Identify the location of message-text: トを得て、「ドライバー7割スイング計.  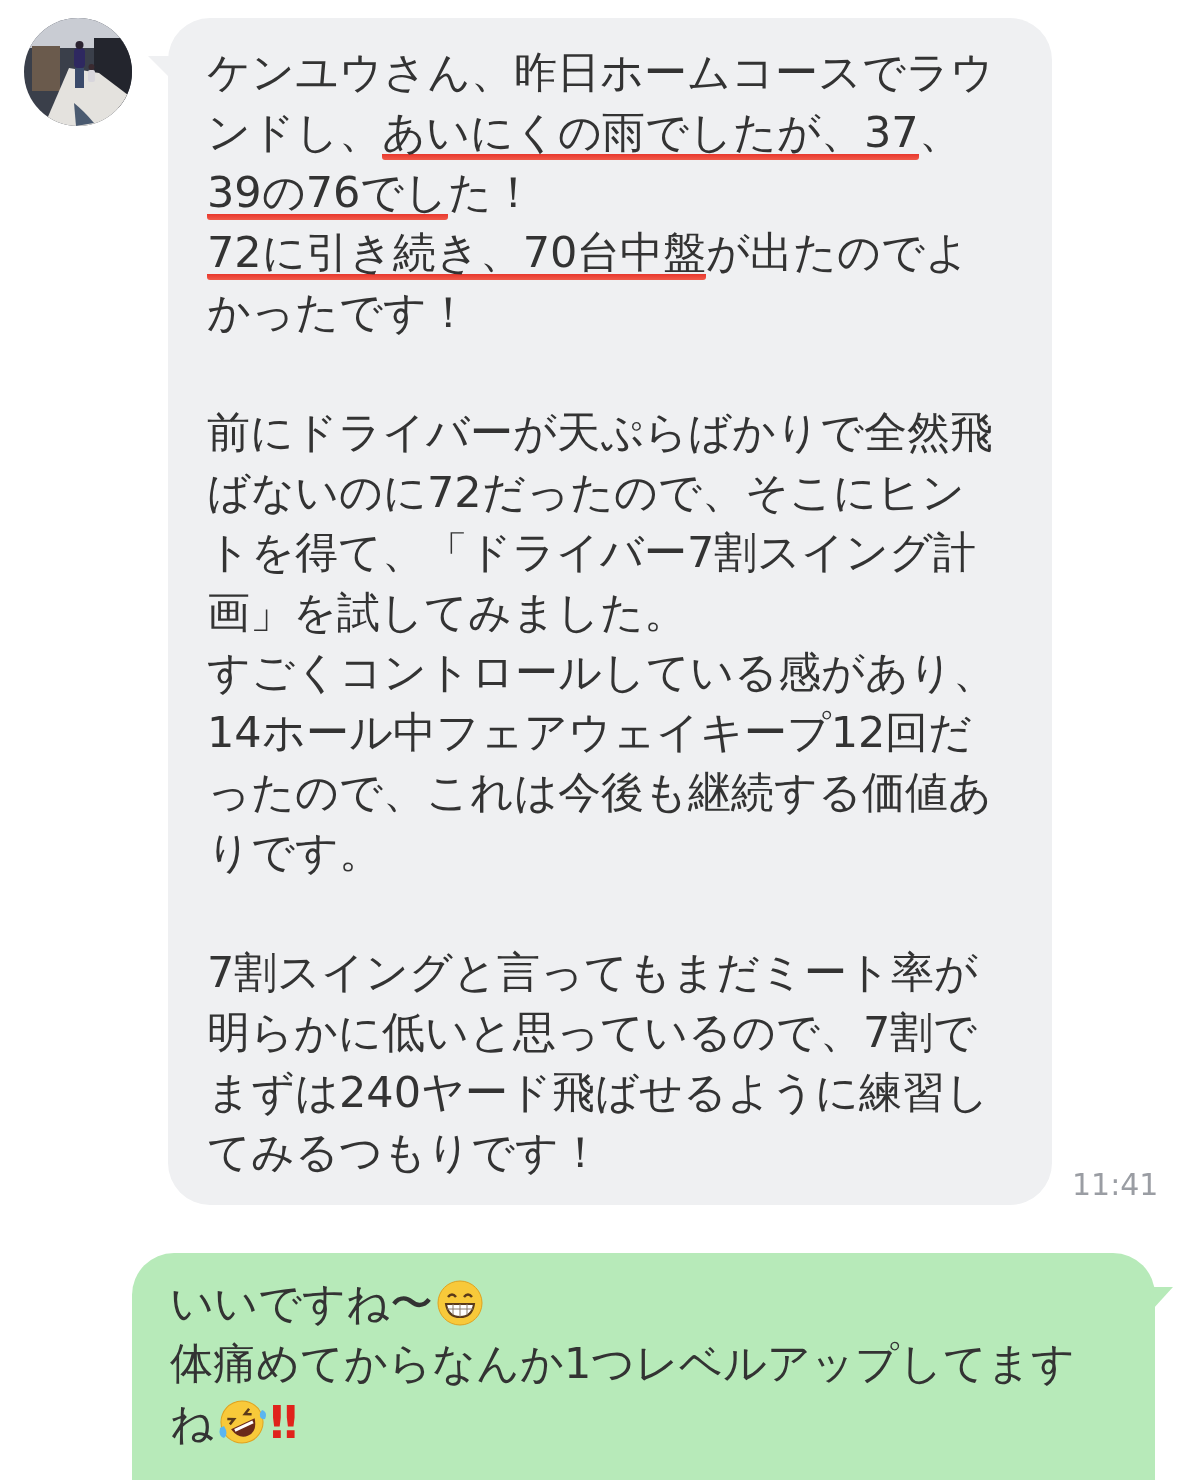
(592, 552).